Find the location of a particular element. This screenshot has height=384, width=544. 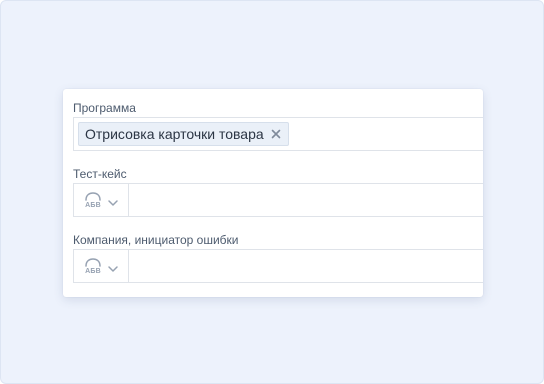

company-initiator-input is located at coordinates (306, 266).